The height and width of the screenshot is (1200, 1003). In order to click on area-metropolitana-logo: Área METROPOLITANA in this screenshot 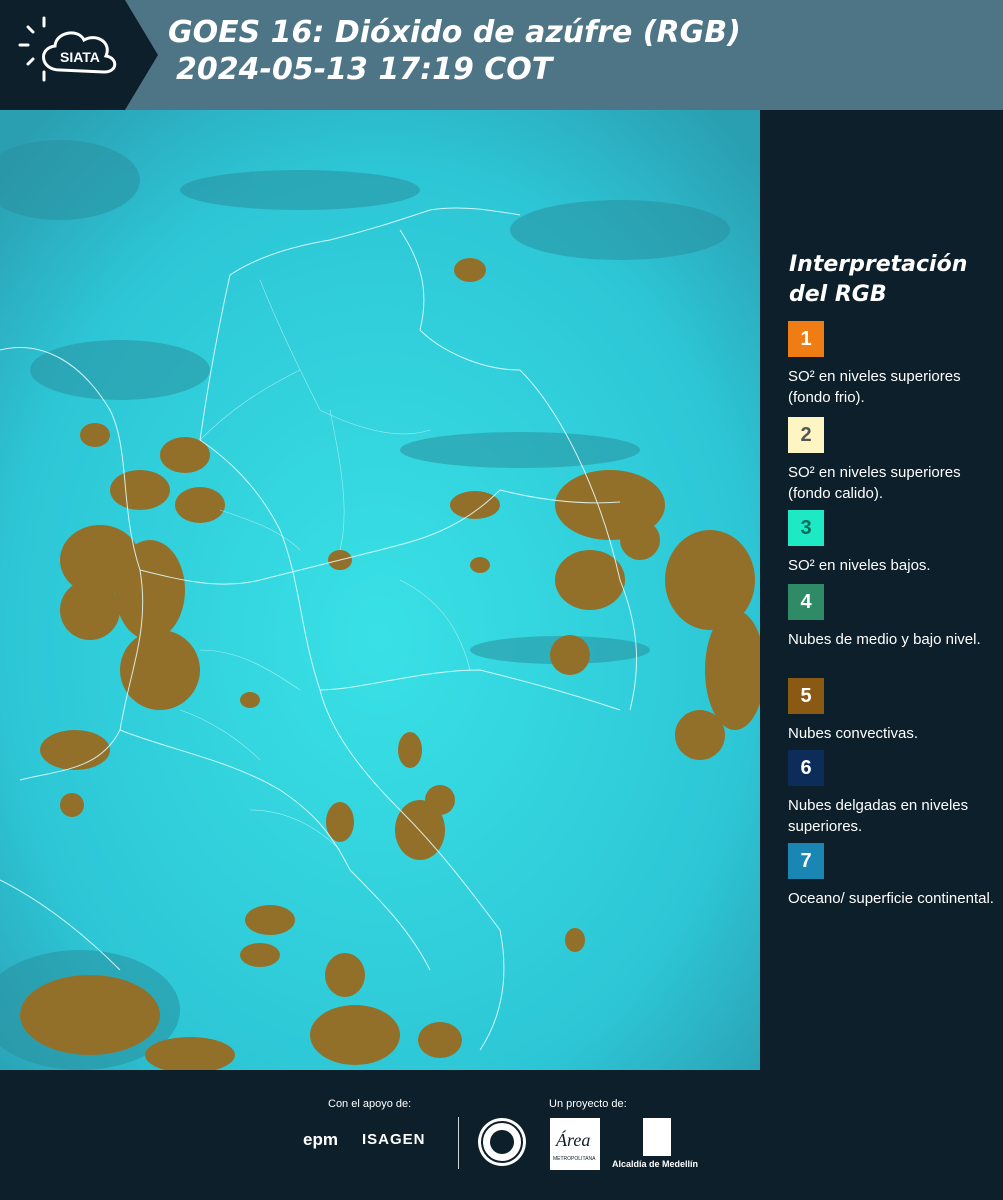, I will do `click(575, 1144)`.